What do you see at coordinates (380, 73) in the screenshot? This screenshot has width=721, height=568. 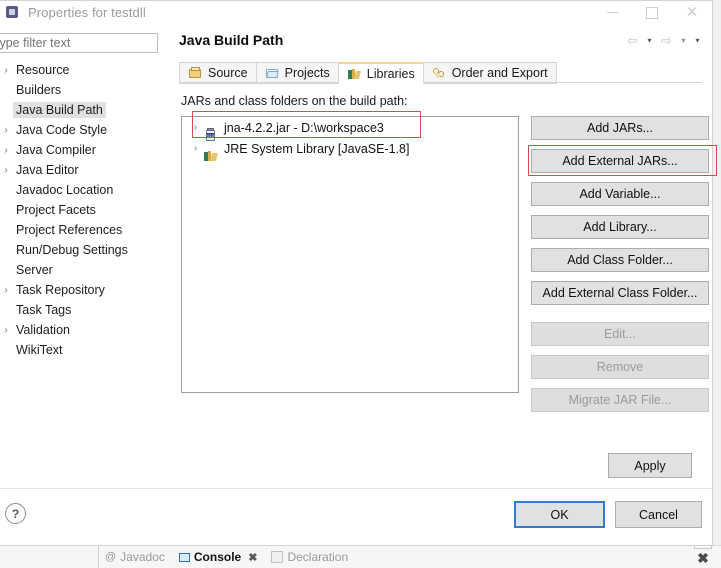 I see `tab-libraries: Libraries` at bounding box center [380, 73].